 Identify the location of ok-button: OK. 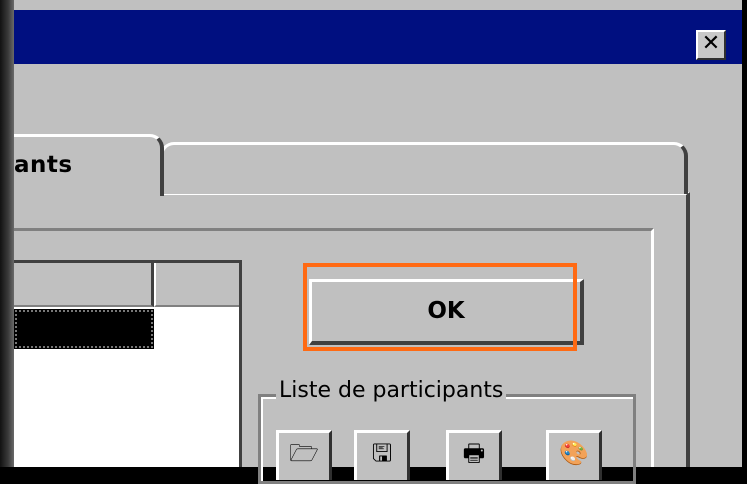
(446, 312).